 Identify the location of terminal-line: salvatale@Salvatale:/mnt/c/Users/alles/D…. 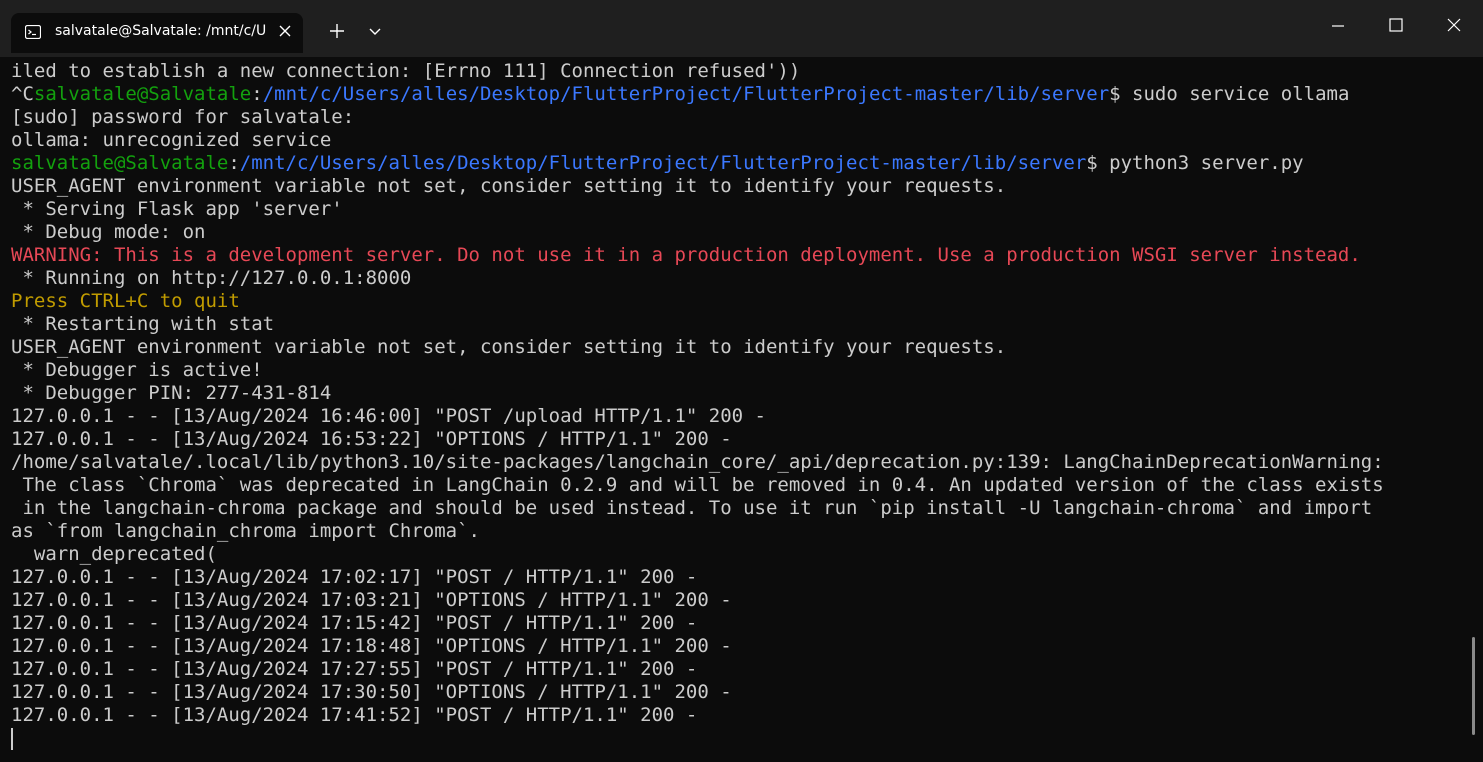
(736, 163).